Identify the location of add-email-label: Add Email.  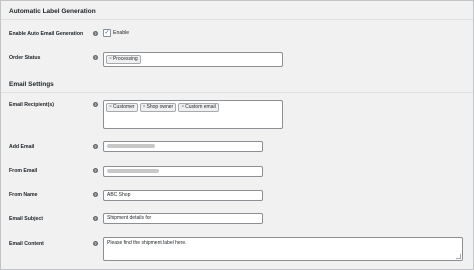
(22, 147).